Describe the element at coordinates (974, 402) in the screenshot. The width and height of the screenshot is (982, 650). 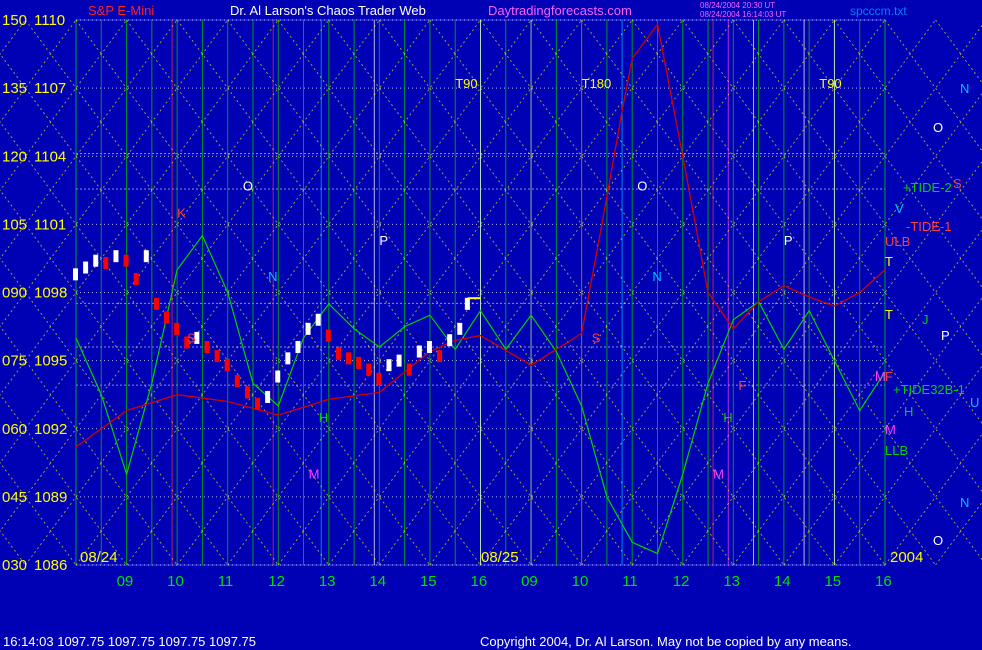
I see `right-label: U` at that location.